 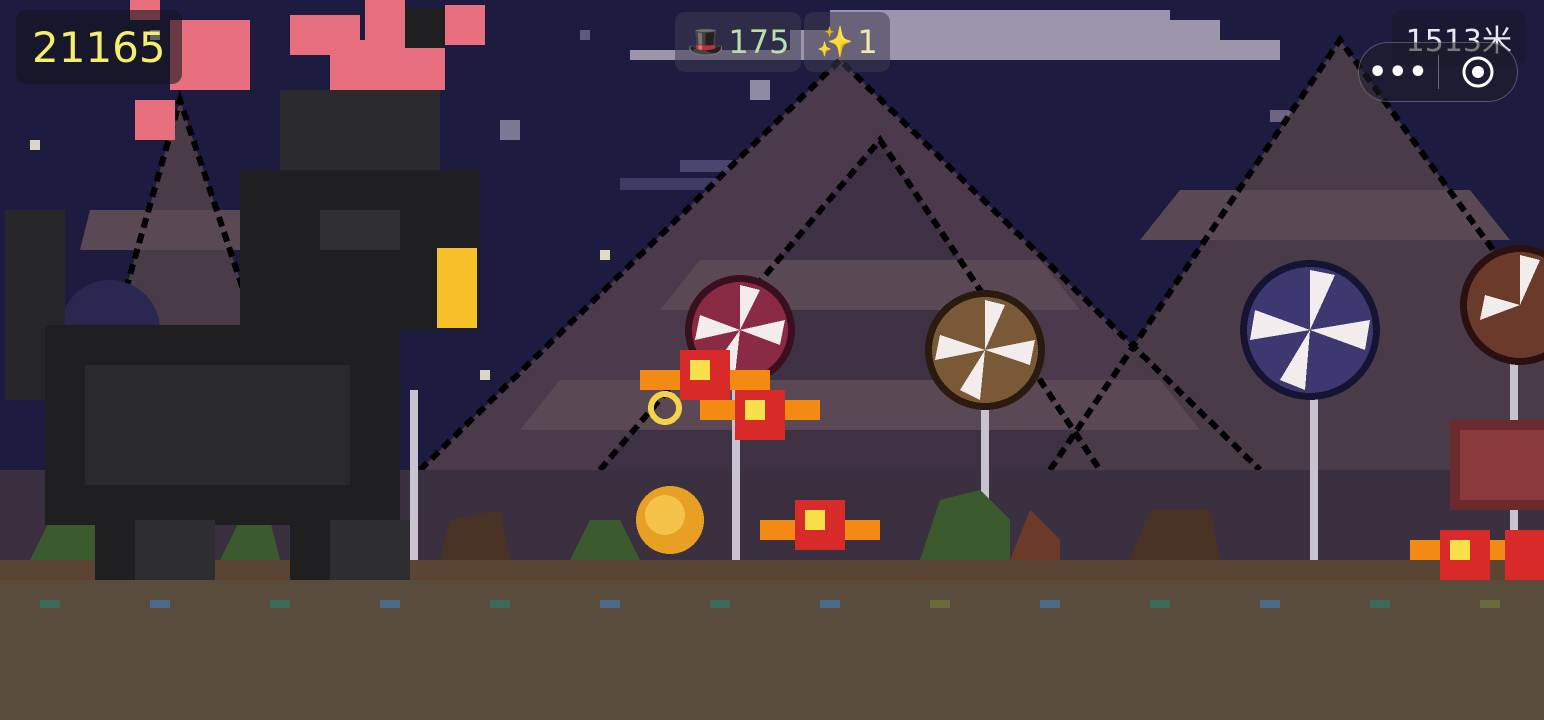 I want to click on target-close-icon, so click(x=1478, y=72).